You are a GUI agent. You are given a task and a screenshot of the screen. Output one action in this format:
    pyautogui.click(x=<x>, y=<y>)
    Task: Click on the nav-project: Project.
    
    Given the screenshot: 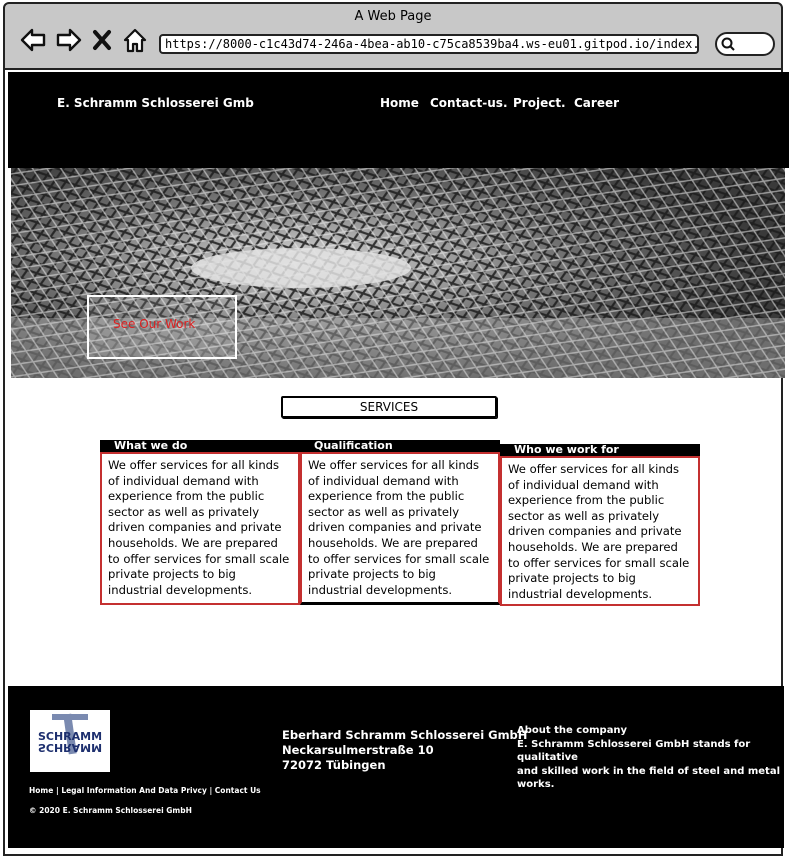 What is the action you would take?
    pyautogui.click(x=539, y=103)
    